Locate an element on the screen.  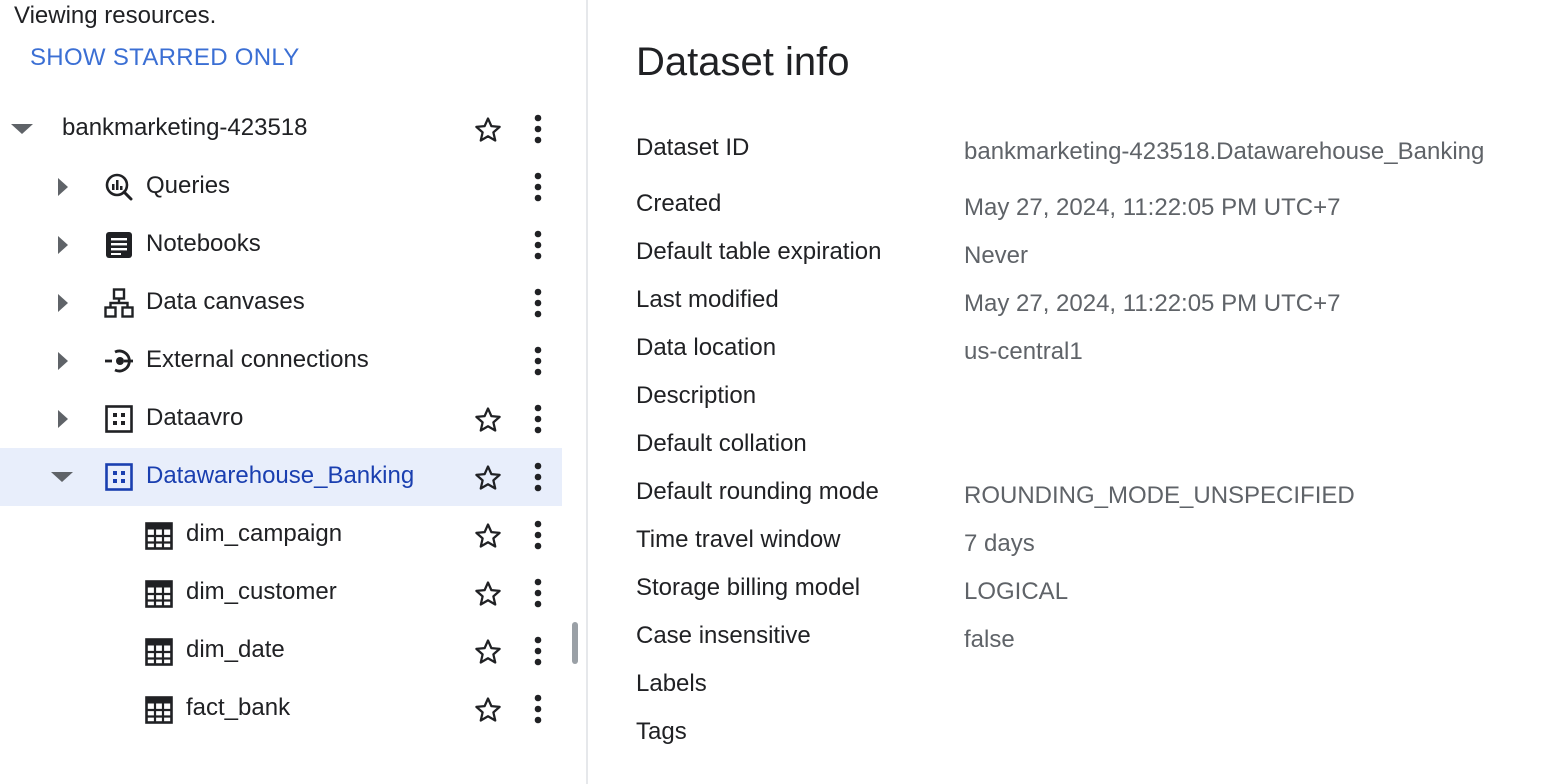
tree-row-data-canvases: Data canvases is located at coordinates (281, 303).